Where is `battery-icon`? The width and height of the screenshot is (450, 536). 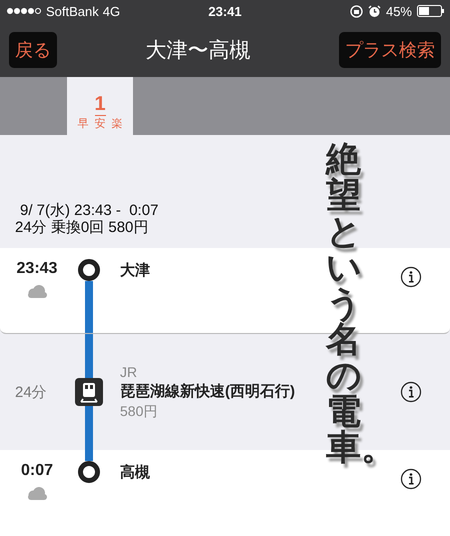
battery-icon is located at coordinates (430, 11).